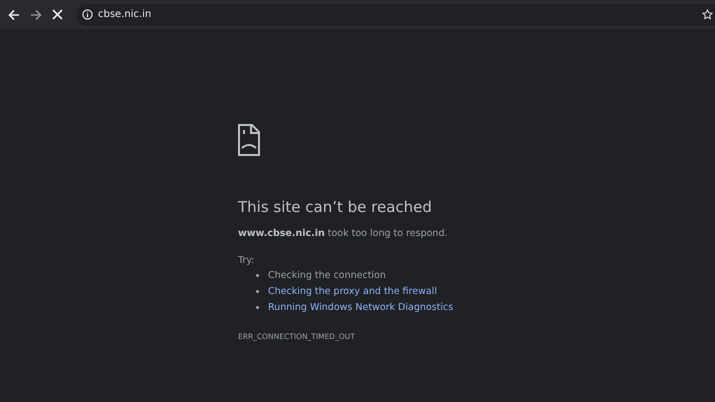 The width and height of the screenshot is (715, 402). Describe the element at coordinates (87, 14) in the screenshot. I see `info-icon` at that location.